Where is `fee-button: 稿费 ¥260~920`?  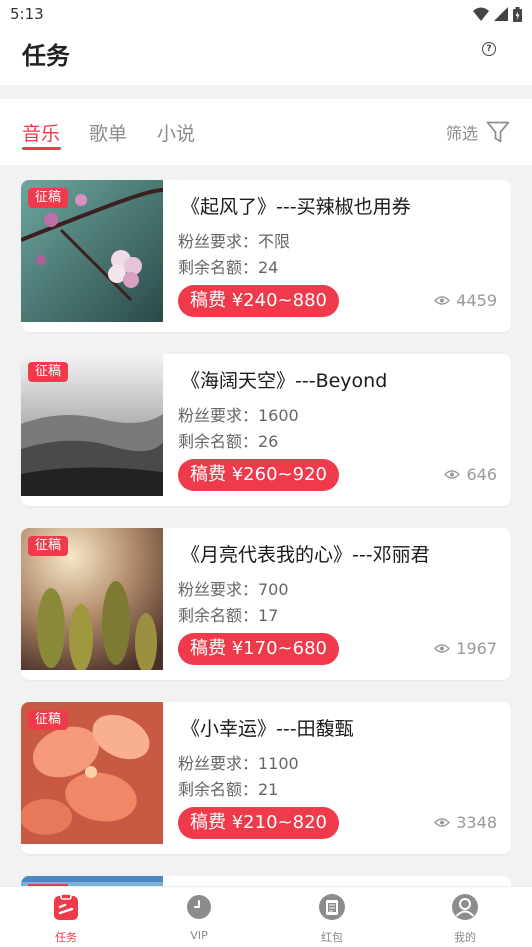 fee-button: 稿费 ¥260~920 is located at coordinates (258, 475).